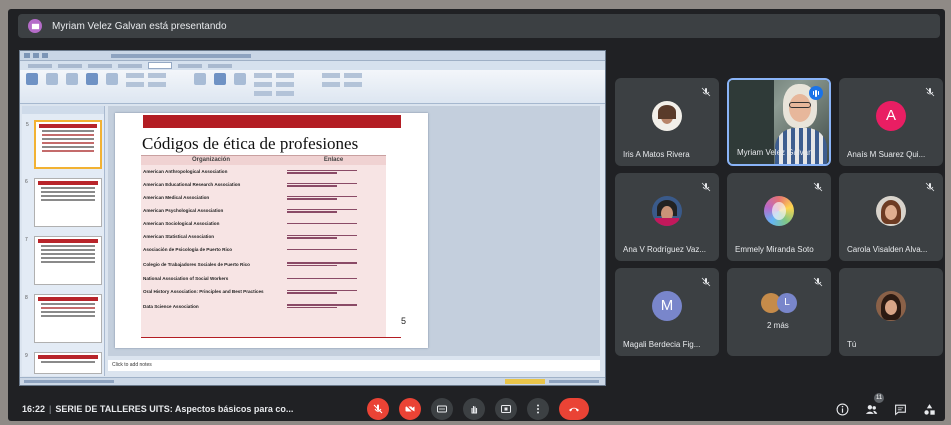 This screenshot has height=425, width=951. I want to click on mic-toggle-button, so click(378, 409).